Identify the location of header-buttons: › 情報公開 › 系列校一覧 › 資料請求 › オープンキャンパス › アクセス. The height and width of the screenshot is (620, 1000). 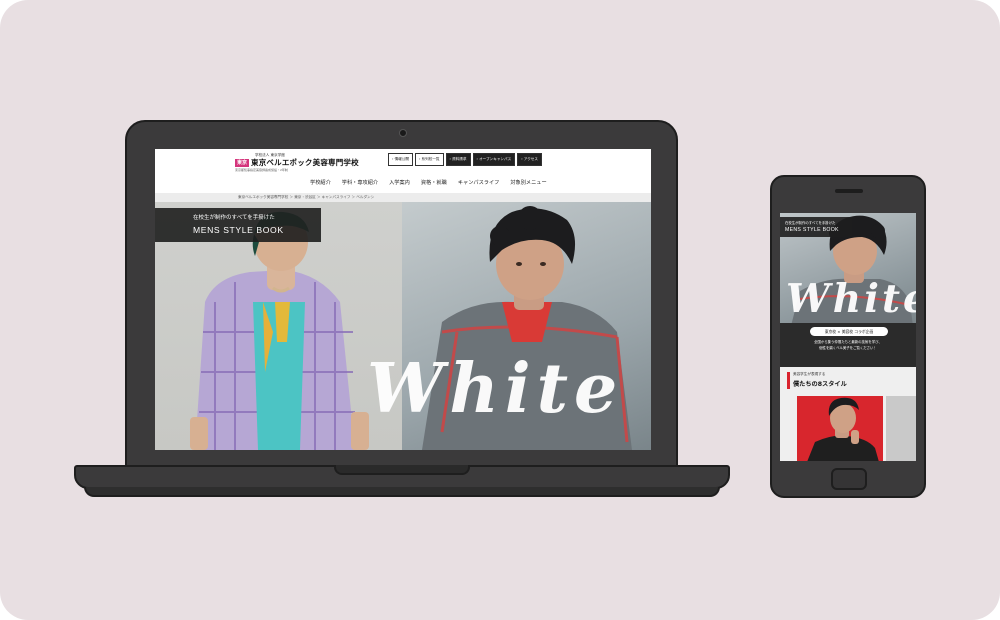
(465, 159).